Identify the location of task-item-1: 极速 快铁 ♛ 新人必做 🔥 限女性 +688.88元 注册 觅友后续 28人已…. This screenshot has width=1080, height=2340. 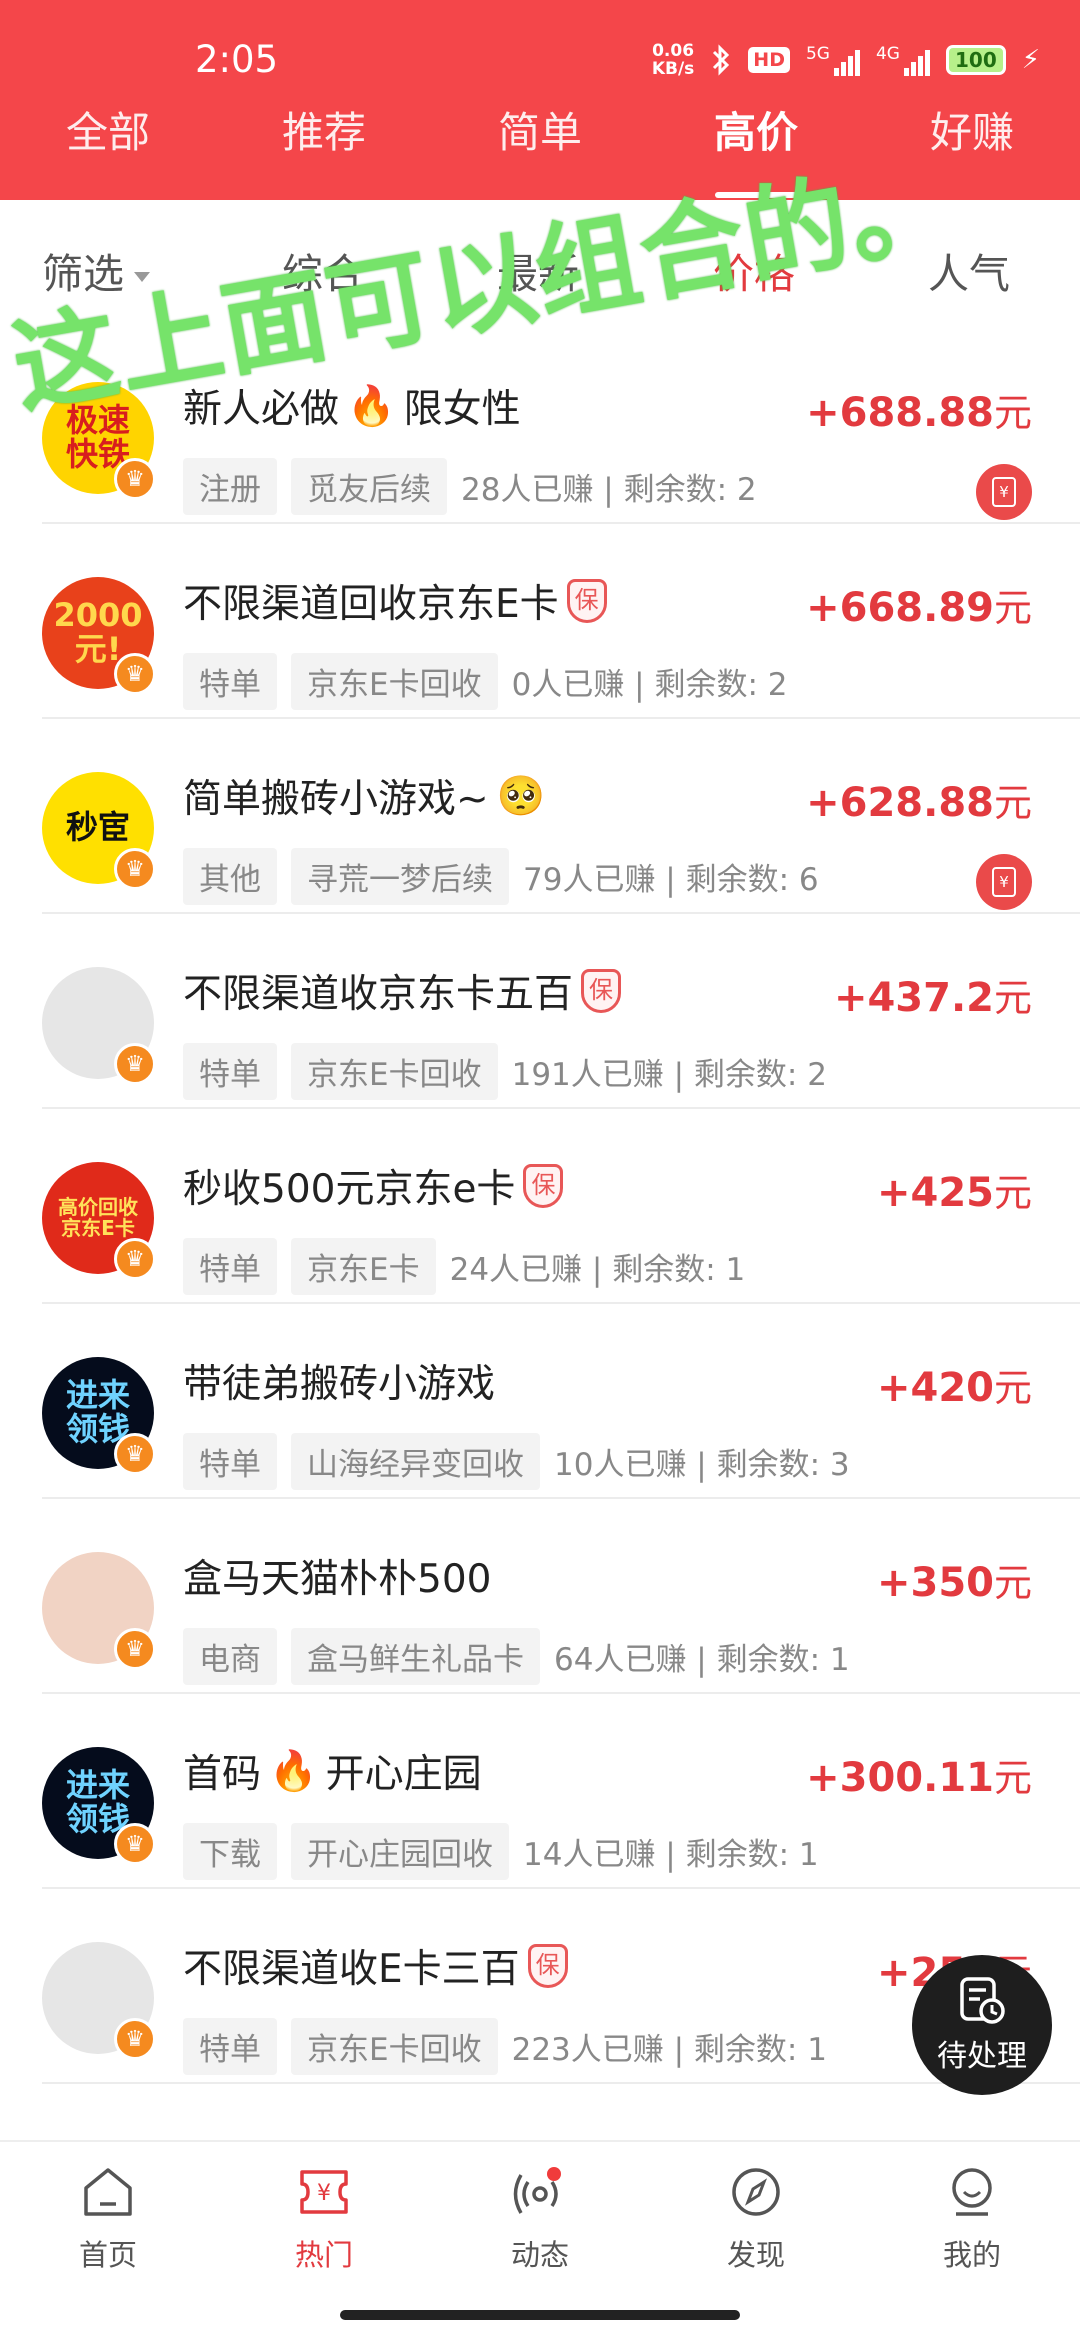
(540, 427).